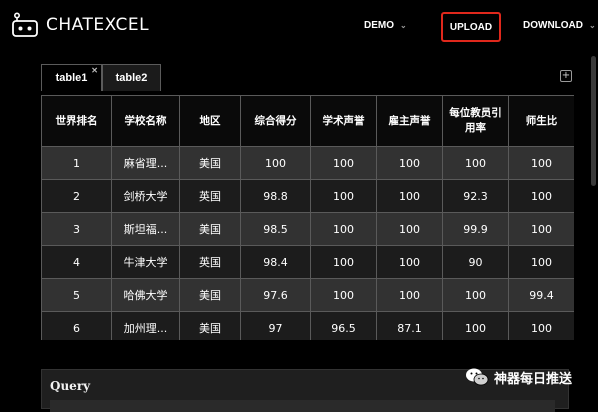 This screenshot has width=598, height=412. I want to click on column-header: 师生比, so click(541, 121).